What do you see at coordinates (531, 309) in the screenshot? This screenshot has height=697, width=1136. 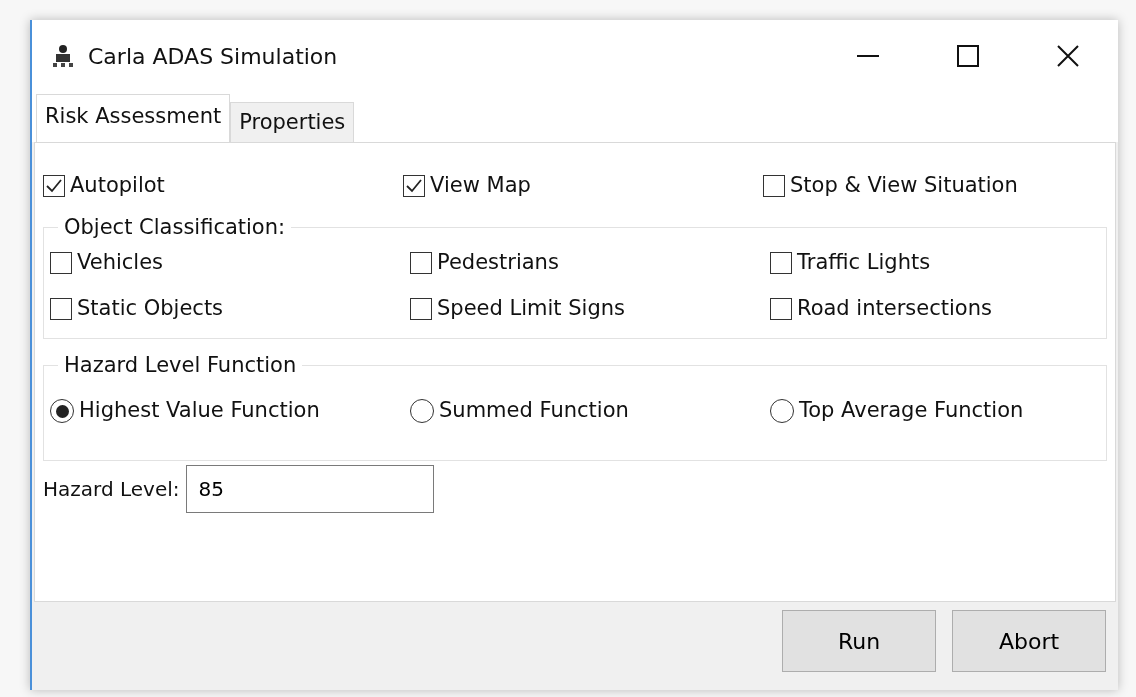 I see `checkbox-label: Speed Limit Signs` at bounding box center [531, 309].